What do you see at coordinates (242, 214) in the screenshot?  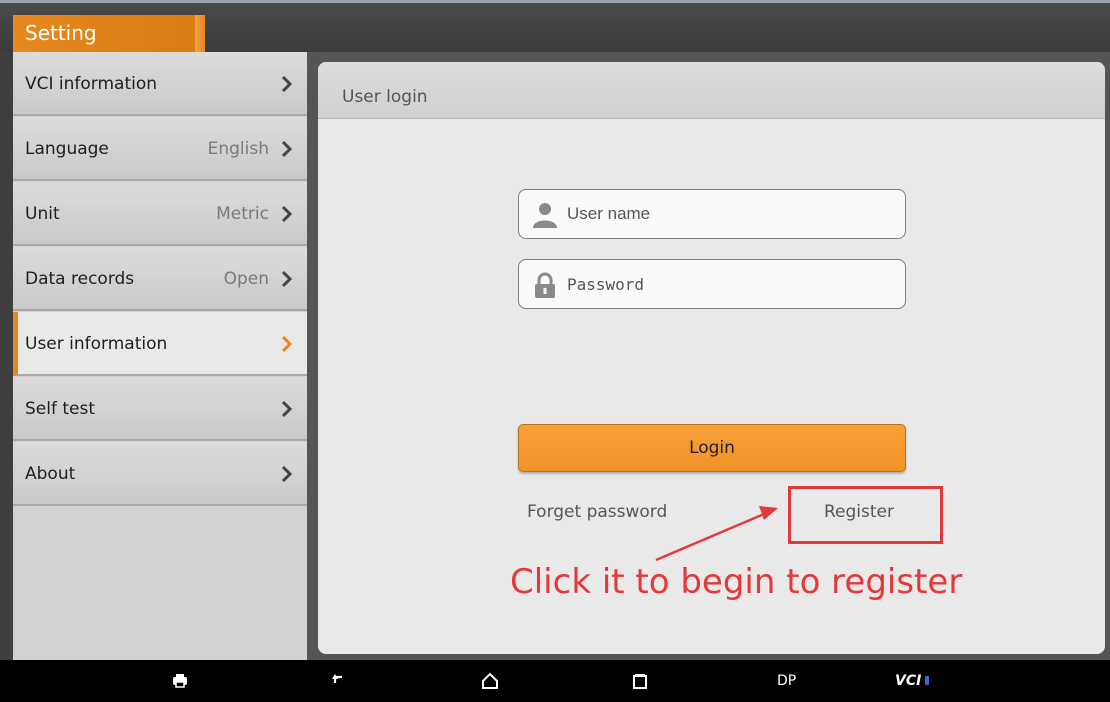 I see `sidebar-item-value: Metric` at bounding box center [242, 214].